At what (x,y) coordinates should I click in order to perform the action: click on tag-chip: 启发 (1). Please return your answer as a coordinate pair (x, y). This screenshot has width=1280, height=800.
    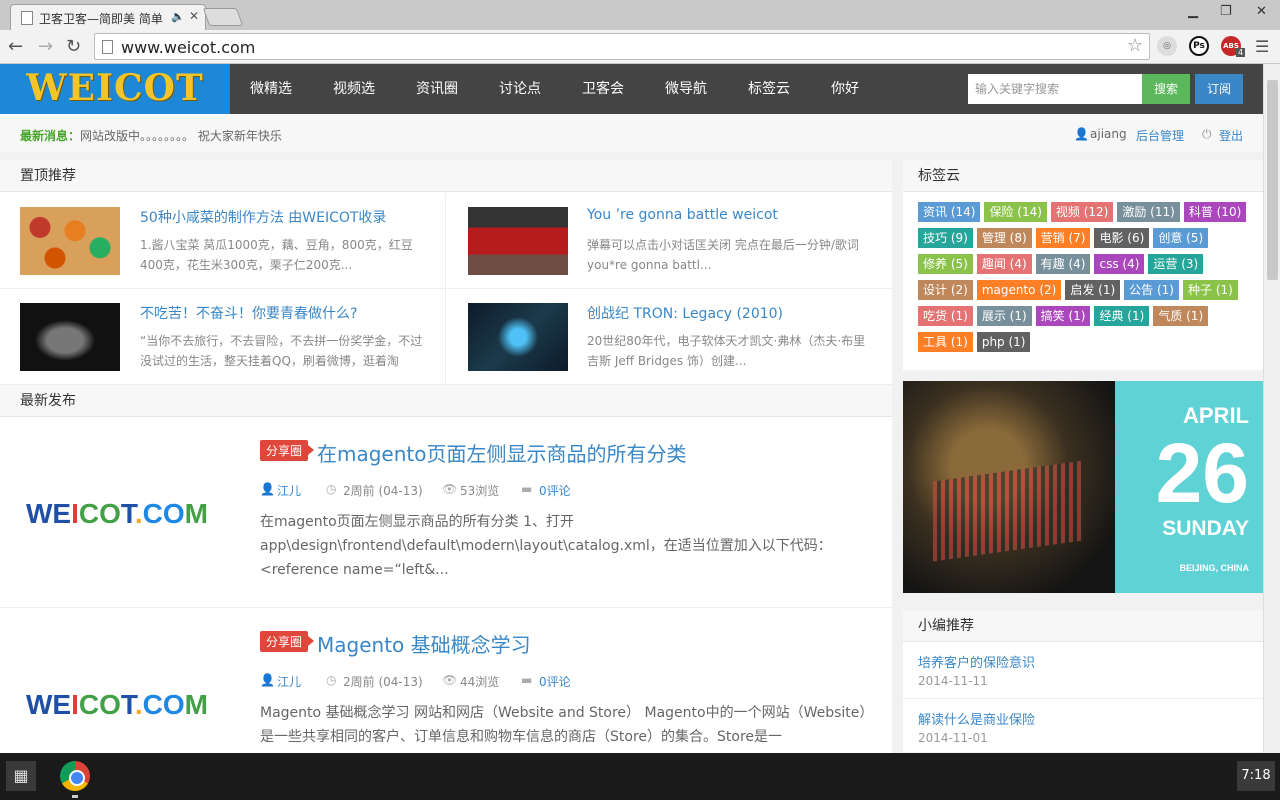
    Looking at the image, I should click on (1093, 290).